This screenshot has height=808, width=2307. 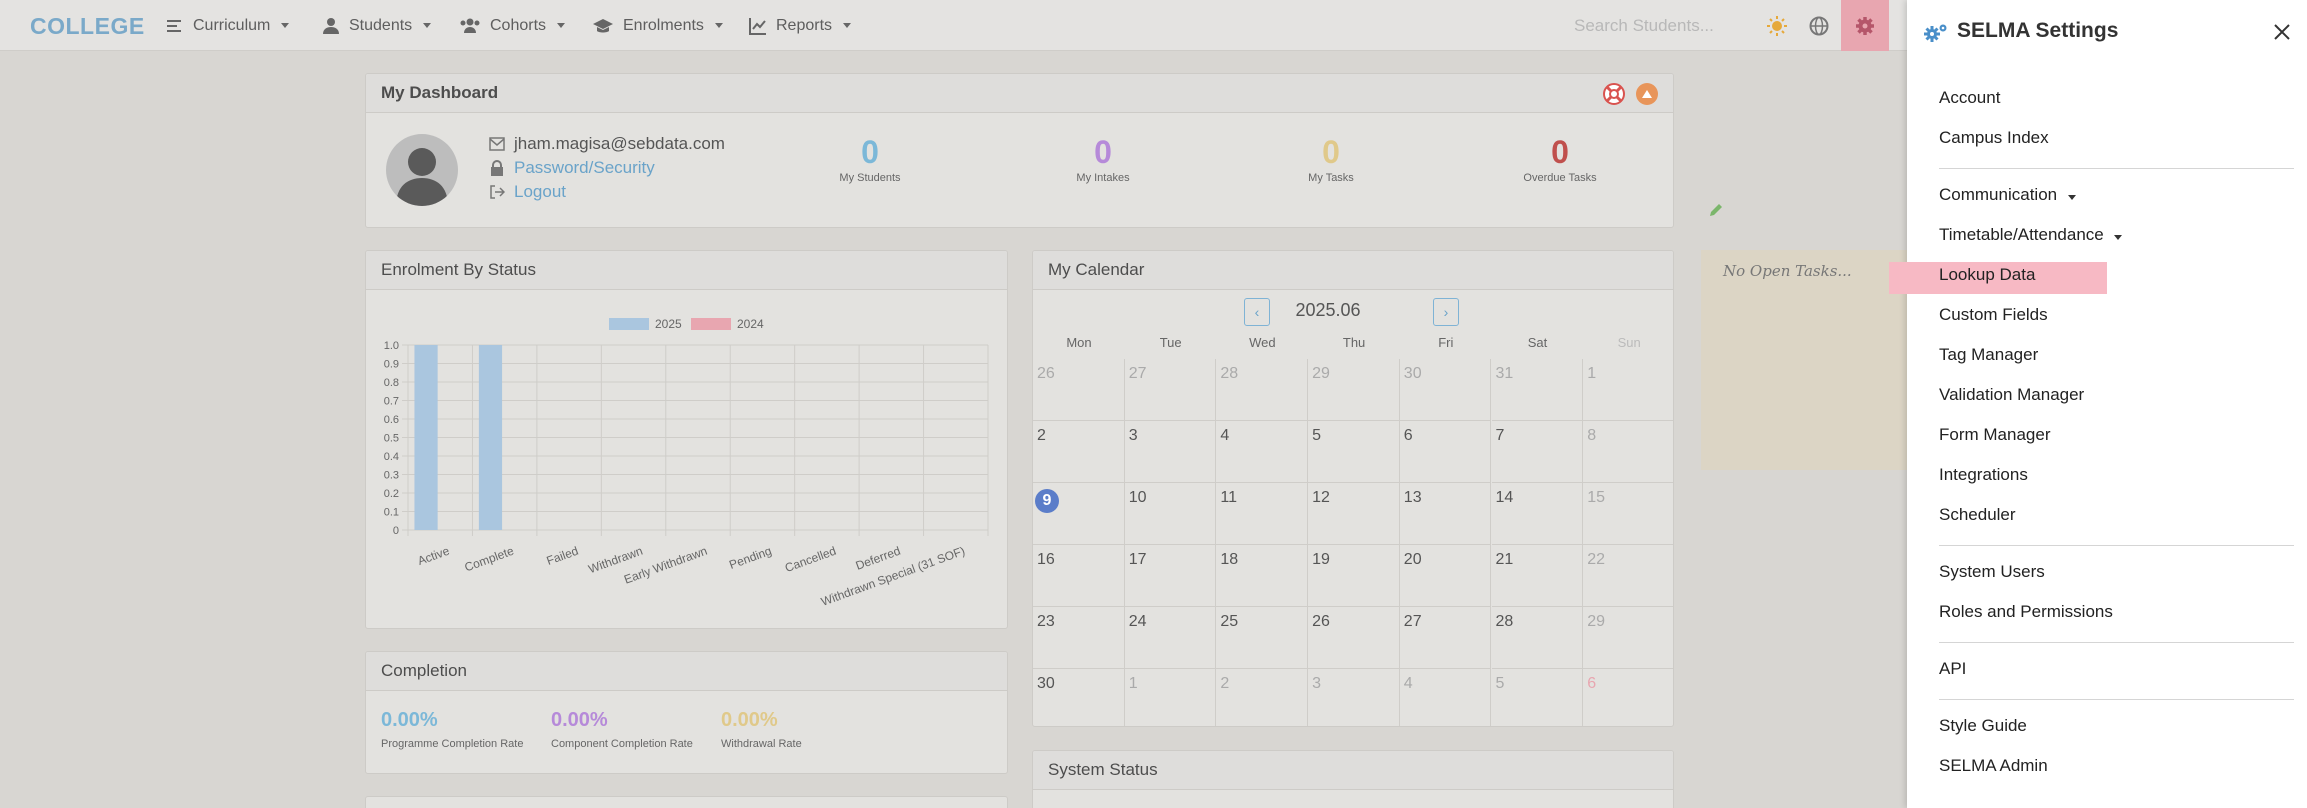 What do you see at coordinates (1647, 94) in the screenshot?
I see `help-badge-icon` at bounding box center [1647, 94].